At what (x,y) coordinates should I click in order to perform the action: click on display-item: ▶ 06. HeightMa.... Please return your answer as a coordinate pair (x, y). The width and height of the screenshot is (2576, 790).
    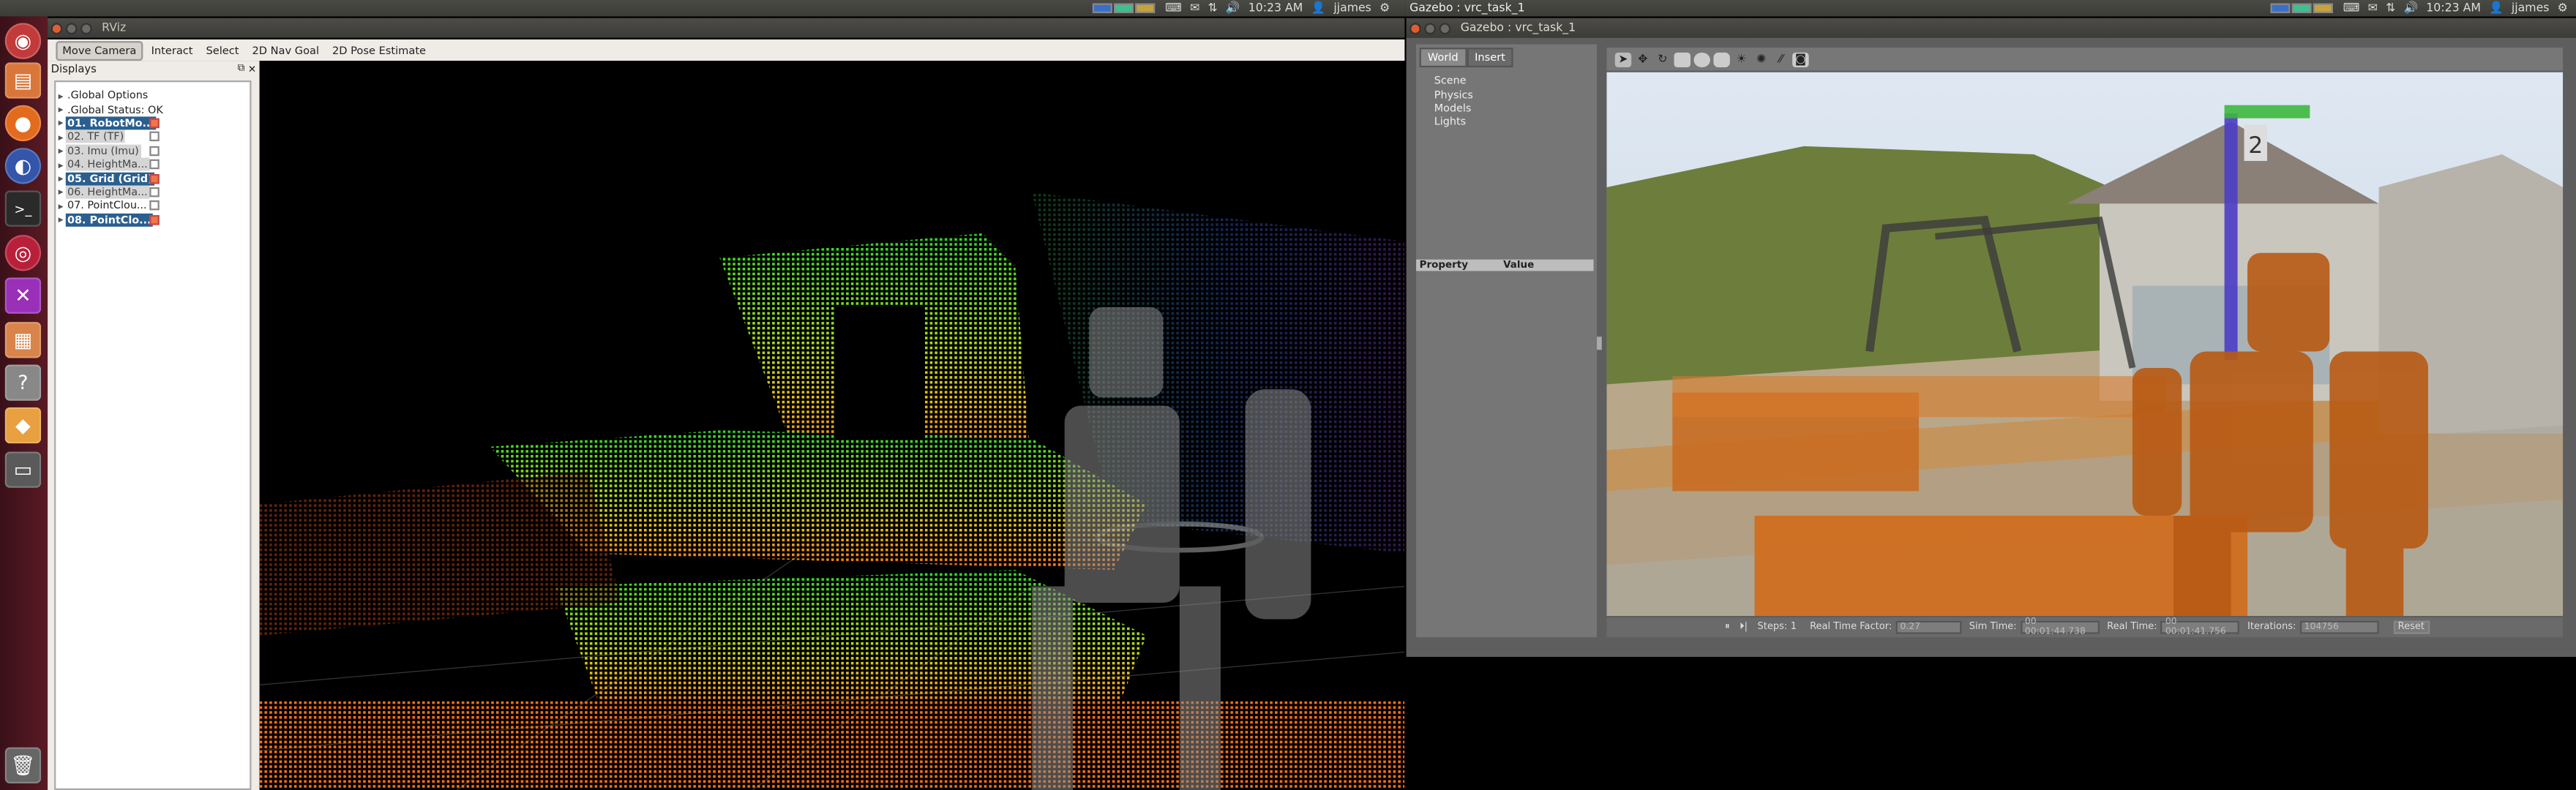
    Looking at the image, I should click on (153, 192).